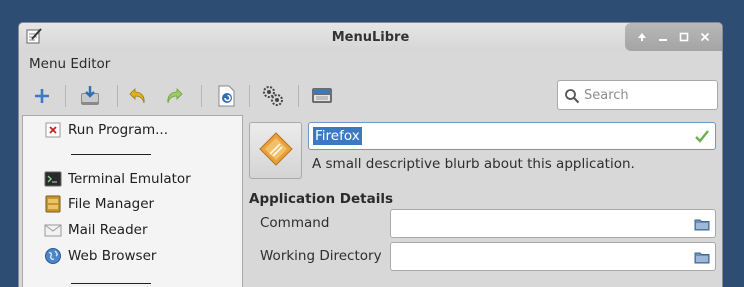  I want to click on title-bar: MenuLibre, so click(370, 37).